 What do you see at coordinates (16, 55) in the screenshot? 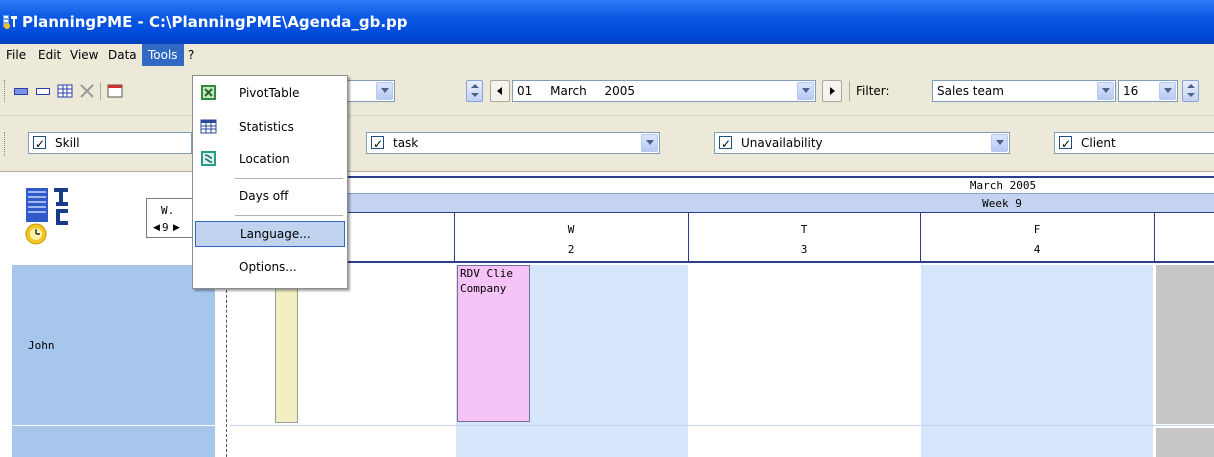
I see `menu-file: File` at bounding box center [16, 55].